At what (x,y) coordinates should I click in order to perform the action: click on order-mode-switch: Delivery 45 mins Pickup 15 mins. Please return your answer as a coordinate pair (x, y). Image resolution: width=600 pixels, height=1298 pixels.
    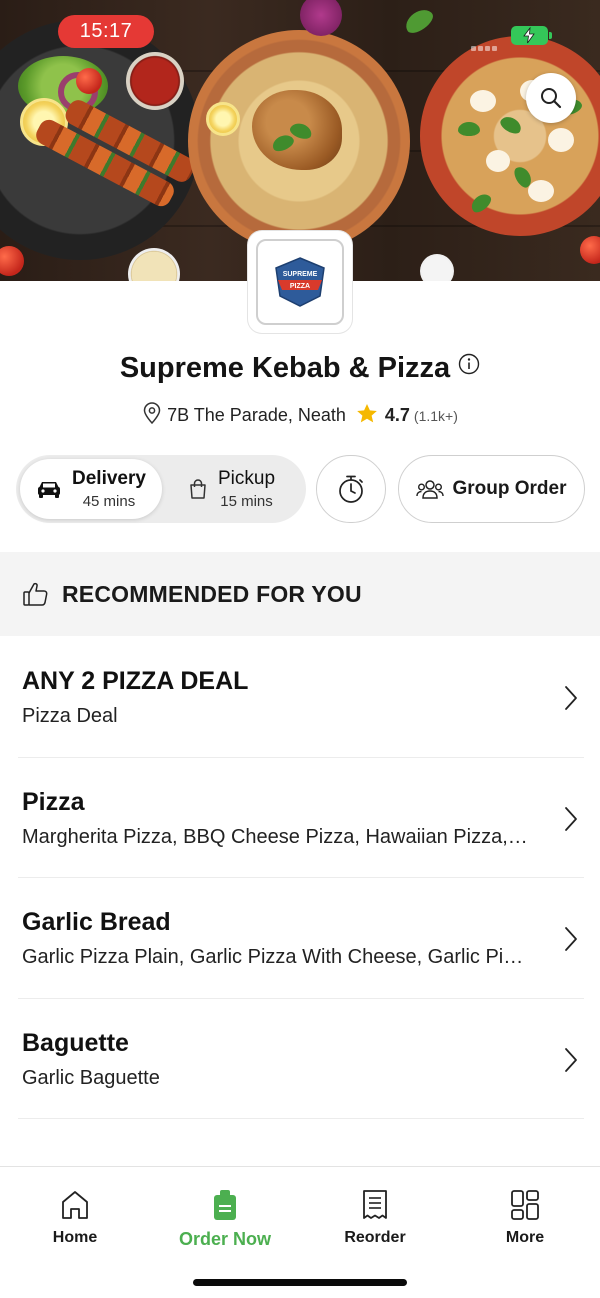
    Looking at the image, I should click on (161, 489).